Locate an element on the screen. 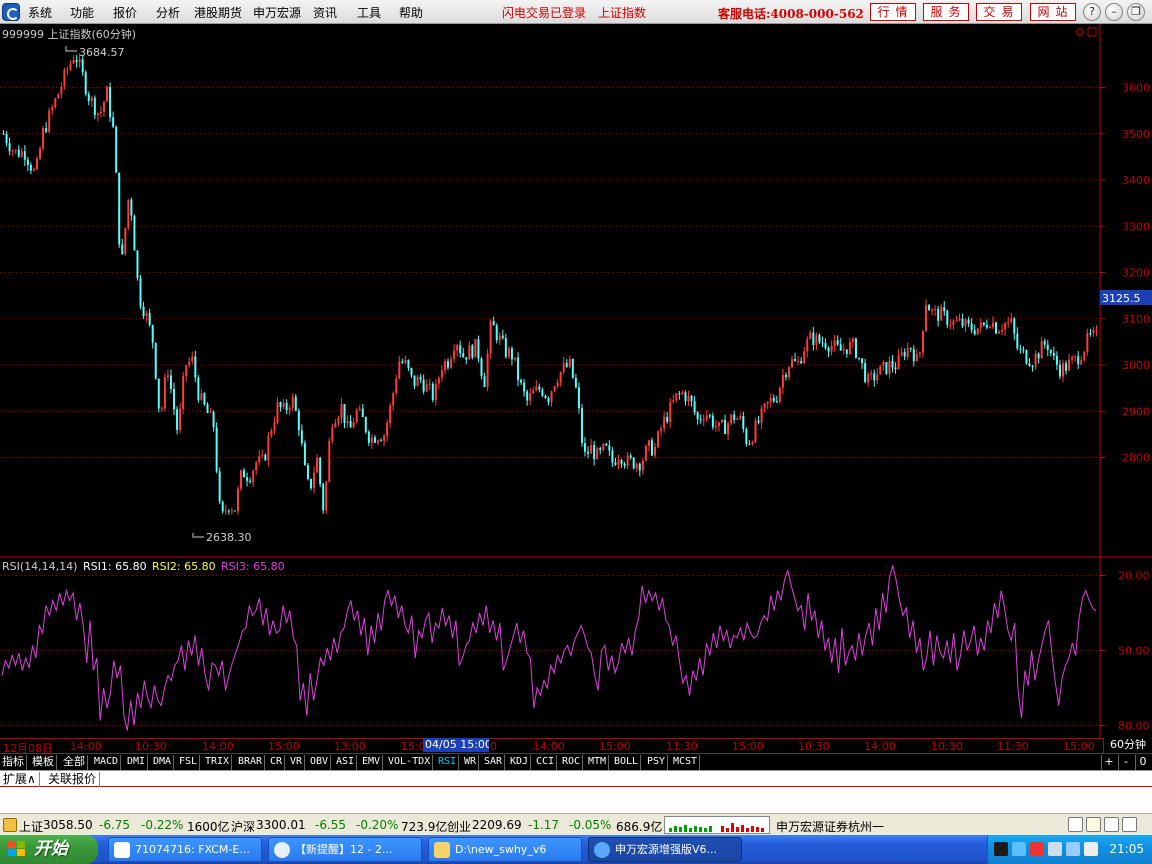  menu-system: 系统 is located at coordinates (40, 12).